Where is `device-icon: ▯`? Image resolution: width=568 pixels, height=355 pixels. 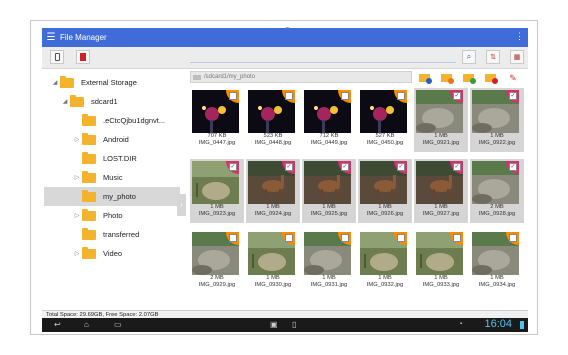
device-icon: ▯ is located at coordinates (294, 324).